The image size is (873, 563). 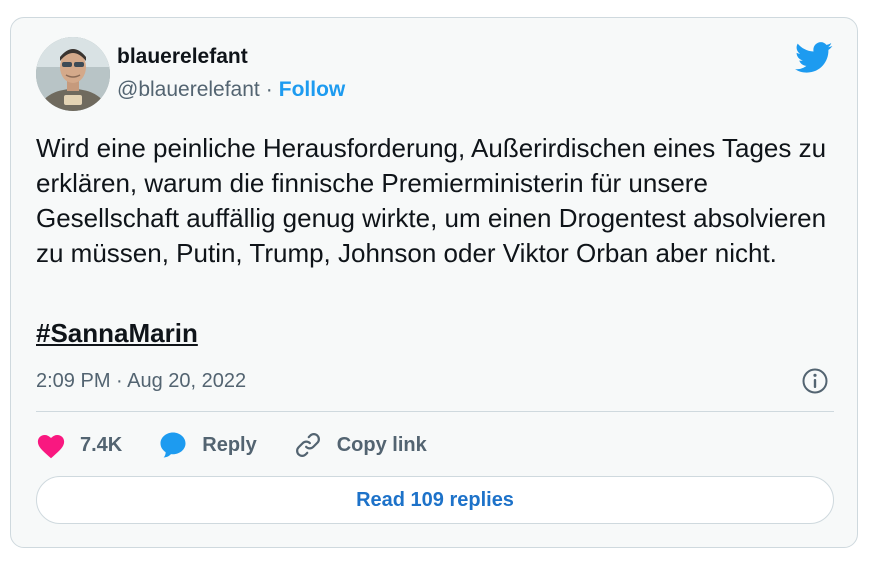 What do you see at coordinates (307, 445) in the screenshot?
I see `link-icon` at bounding box center [307, 445].